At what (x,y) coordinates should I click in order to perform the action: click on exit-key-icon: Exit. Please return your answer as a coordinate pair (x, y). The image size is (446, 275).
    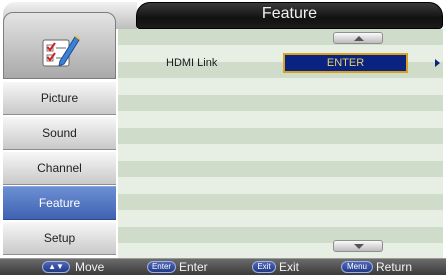
    Looking at the image, I should click on (264, 267).